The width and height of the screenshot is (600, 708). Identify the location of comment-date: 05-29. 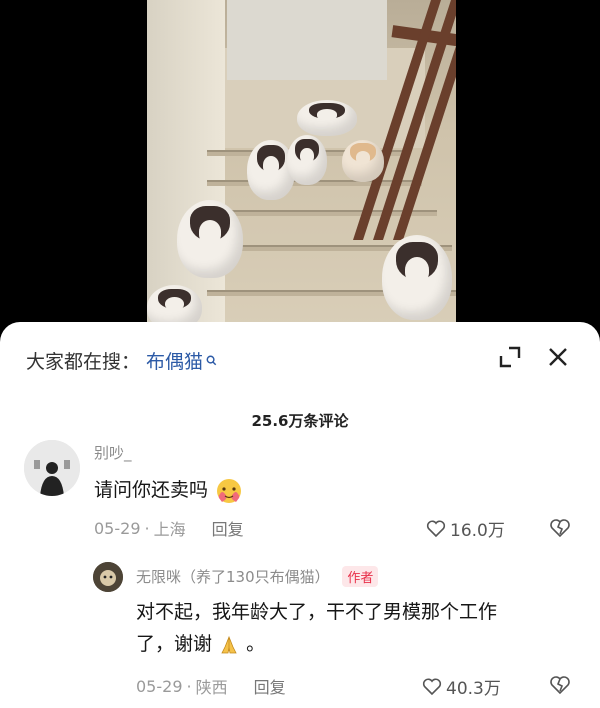
(117, 528).